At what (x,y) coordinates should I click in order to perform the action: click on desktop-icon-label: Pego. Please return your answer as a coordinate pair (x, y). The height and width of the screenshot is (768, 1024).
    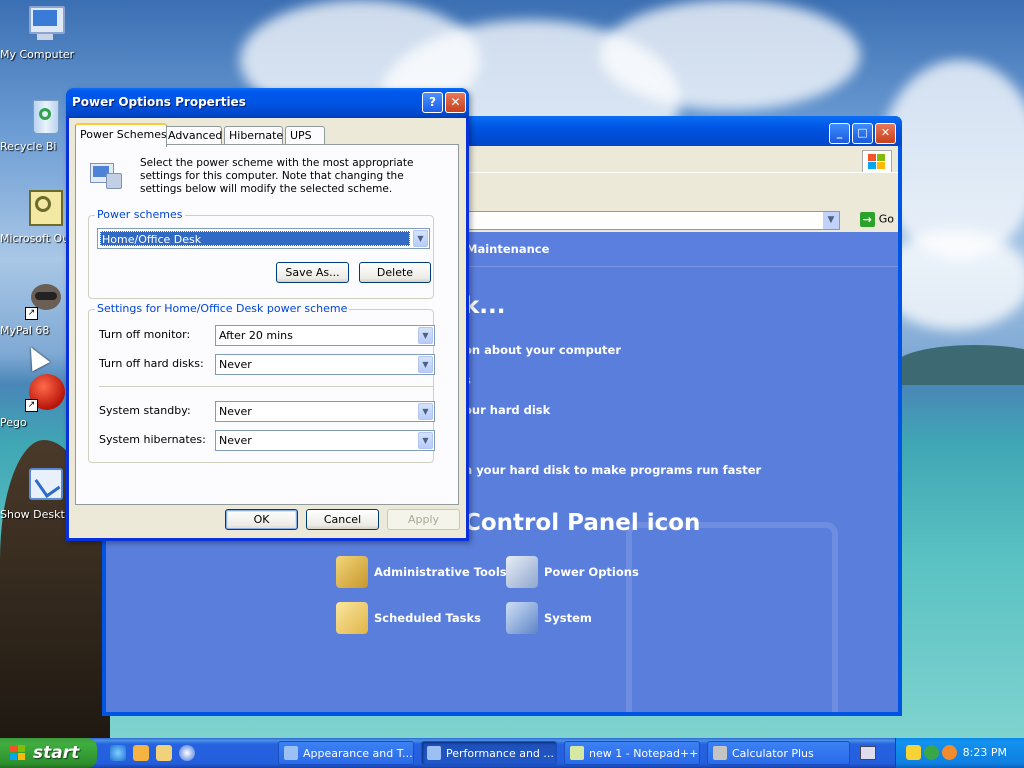
    Looking at the image, I should click on (13, 422).